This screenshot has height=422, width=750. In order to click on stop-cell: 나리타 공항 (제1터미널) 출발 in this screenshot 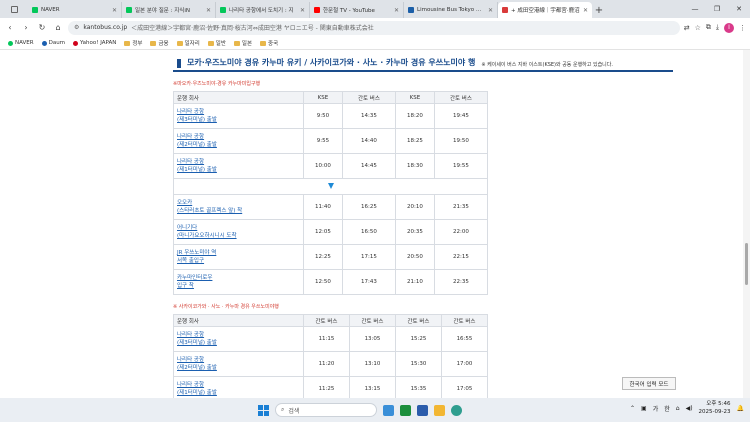, I will do `click(238, 387)`.